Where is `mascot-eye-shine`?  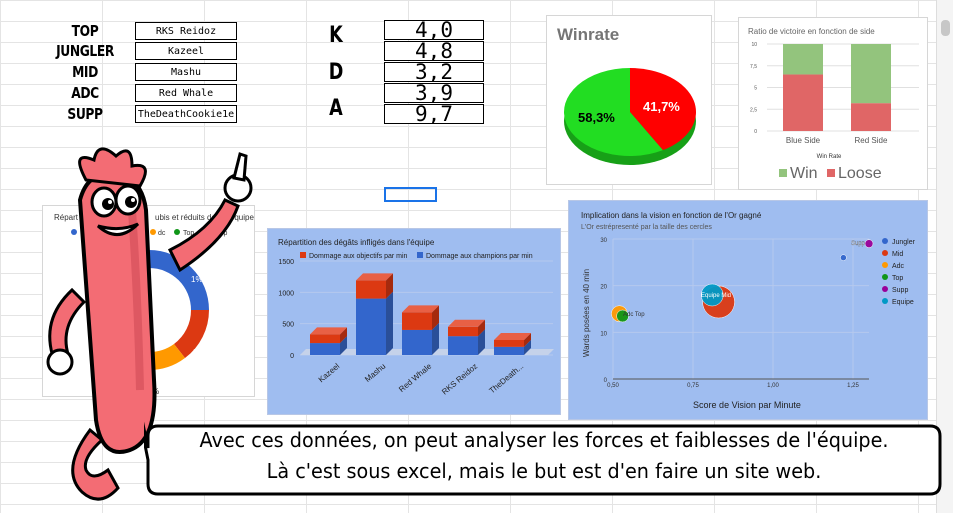 mascot-eye-shine is located at coordinates (110, 202).